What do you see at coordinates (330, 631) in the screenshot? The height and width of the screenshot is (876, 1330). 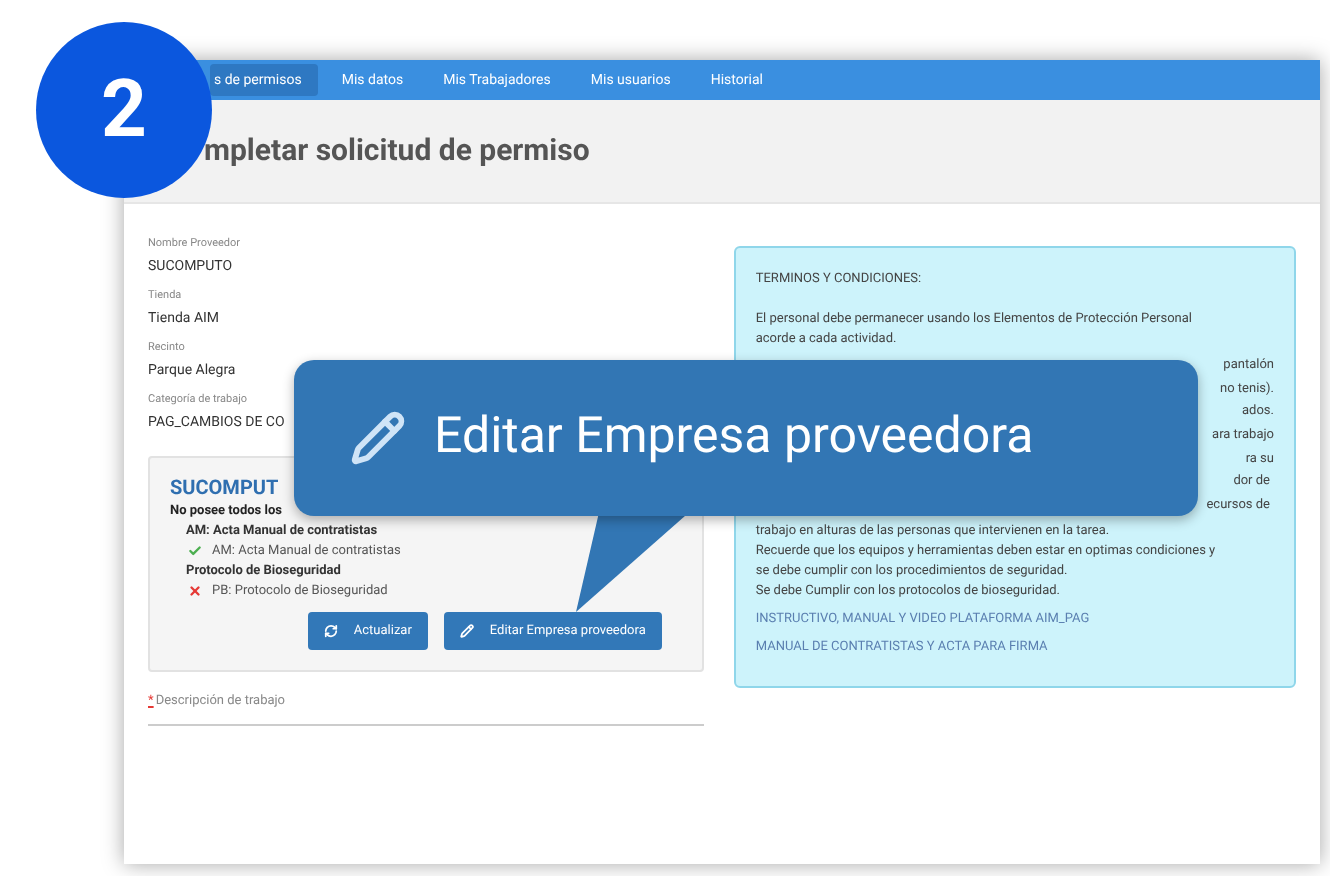 I see `refresh-icon` at bounding box center [330, 631].